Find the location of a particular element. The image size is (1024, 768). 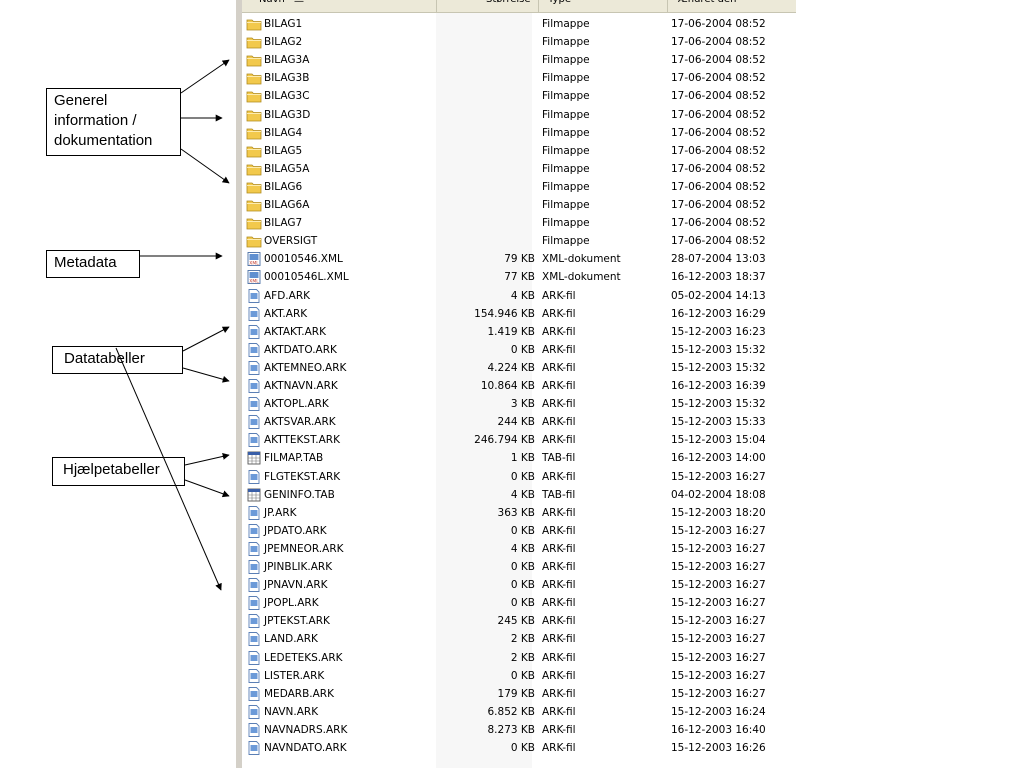

file-row: JPDATO.ARK 0 KB ARK-fil 15-12-2003 16:27 is located at coordinates (519, 531).